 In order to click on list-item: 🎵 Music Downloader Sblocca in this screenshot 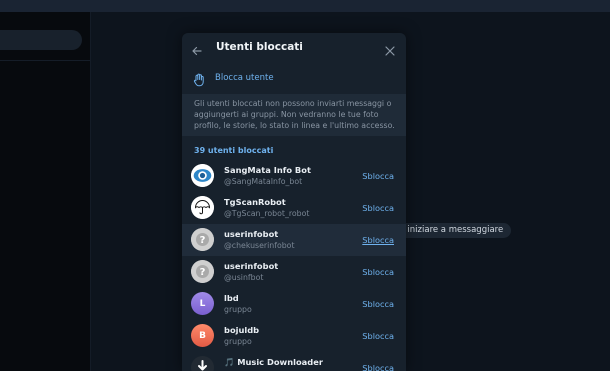, I will do `click(294, 361)`.